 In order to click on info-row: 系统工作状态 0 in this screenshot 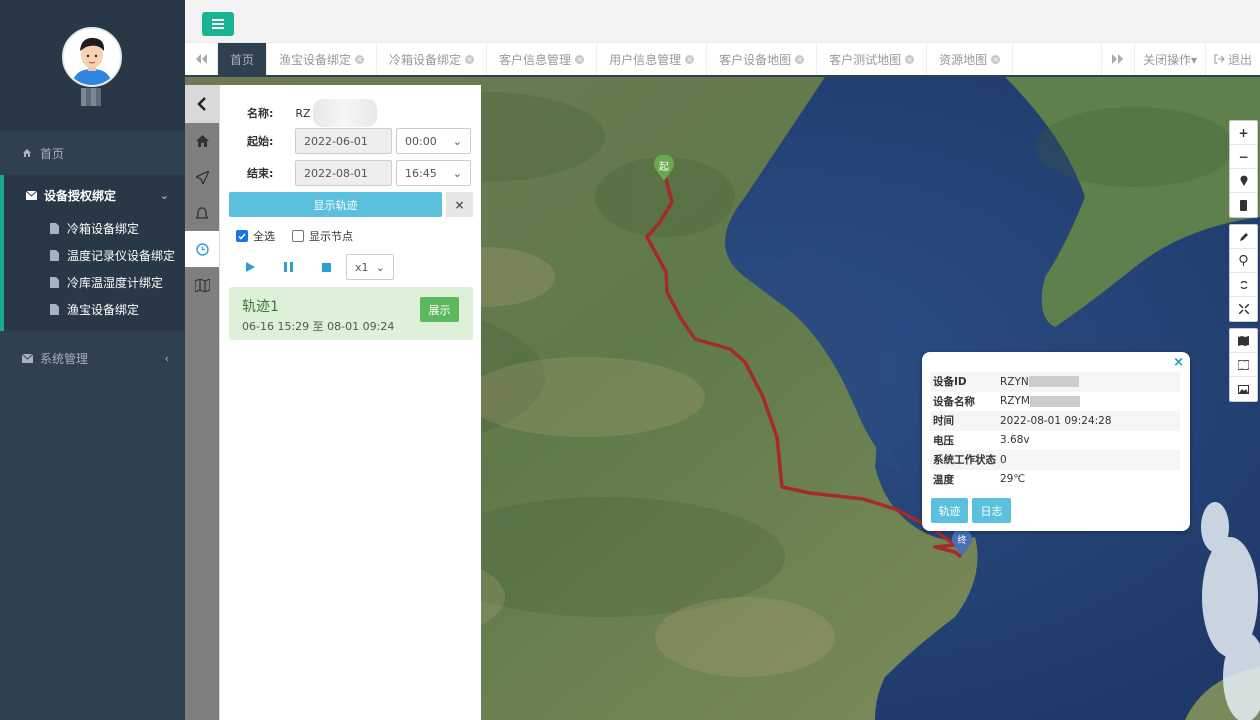, I will do `click(1055, 460)`.